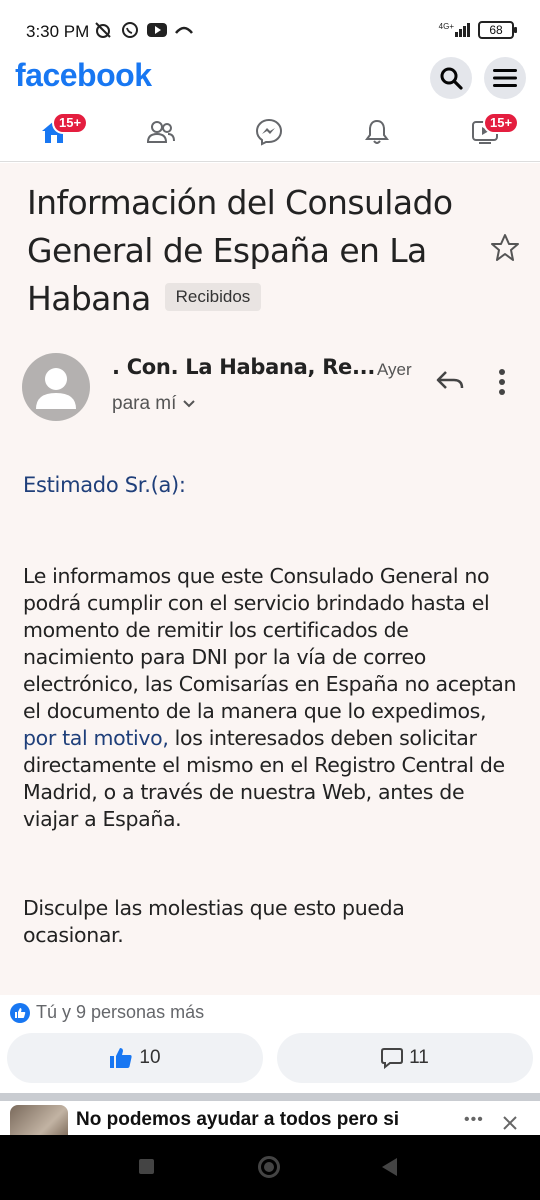  Describe the element at coordinates (120, 1012) in the screenshot. I see `reactions-summary-text: Tú y 9 personas más` at that location.